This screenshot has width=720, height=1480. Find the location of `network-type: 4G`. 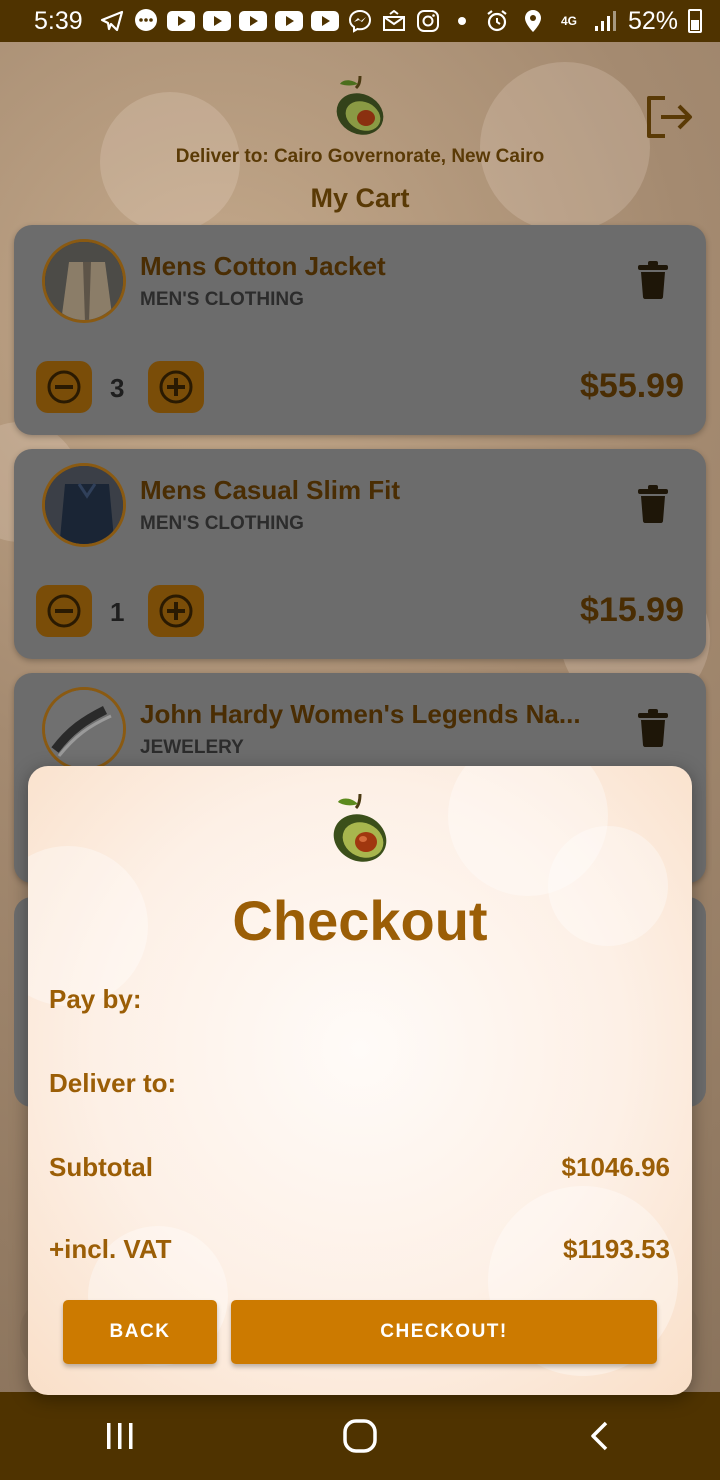

network-type: 4G is located at coordinates (568, 21).